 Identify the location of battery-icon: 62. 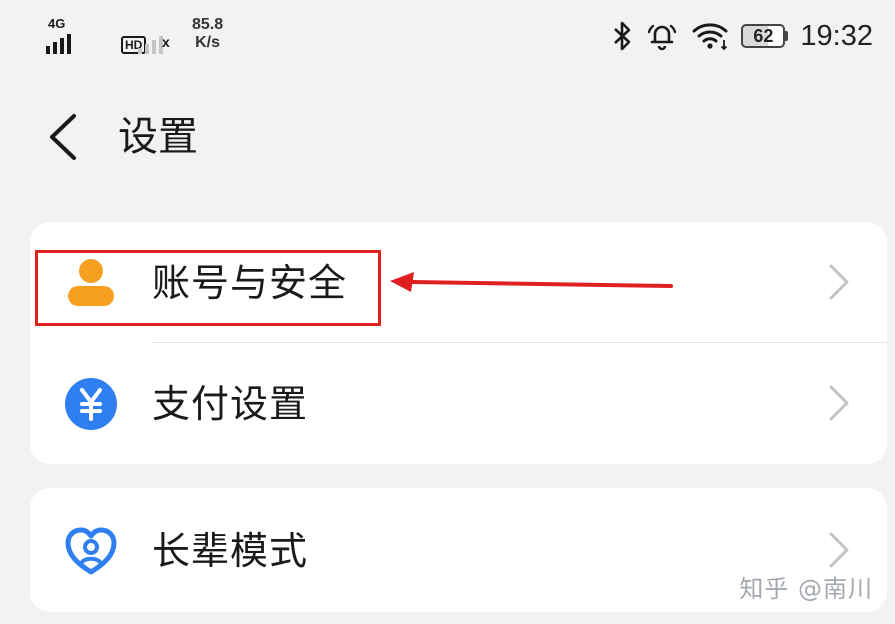
(765, 36).